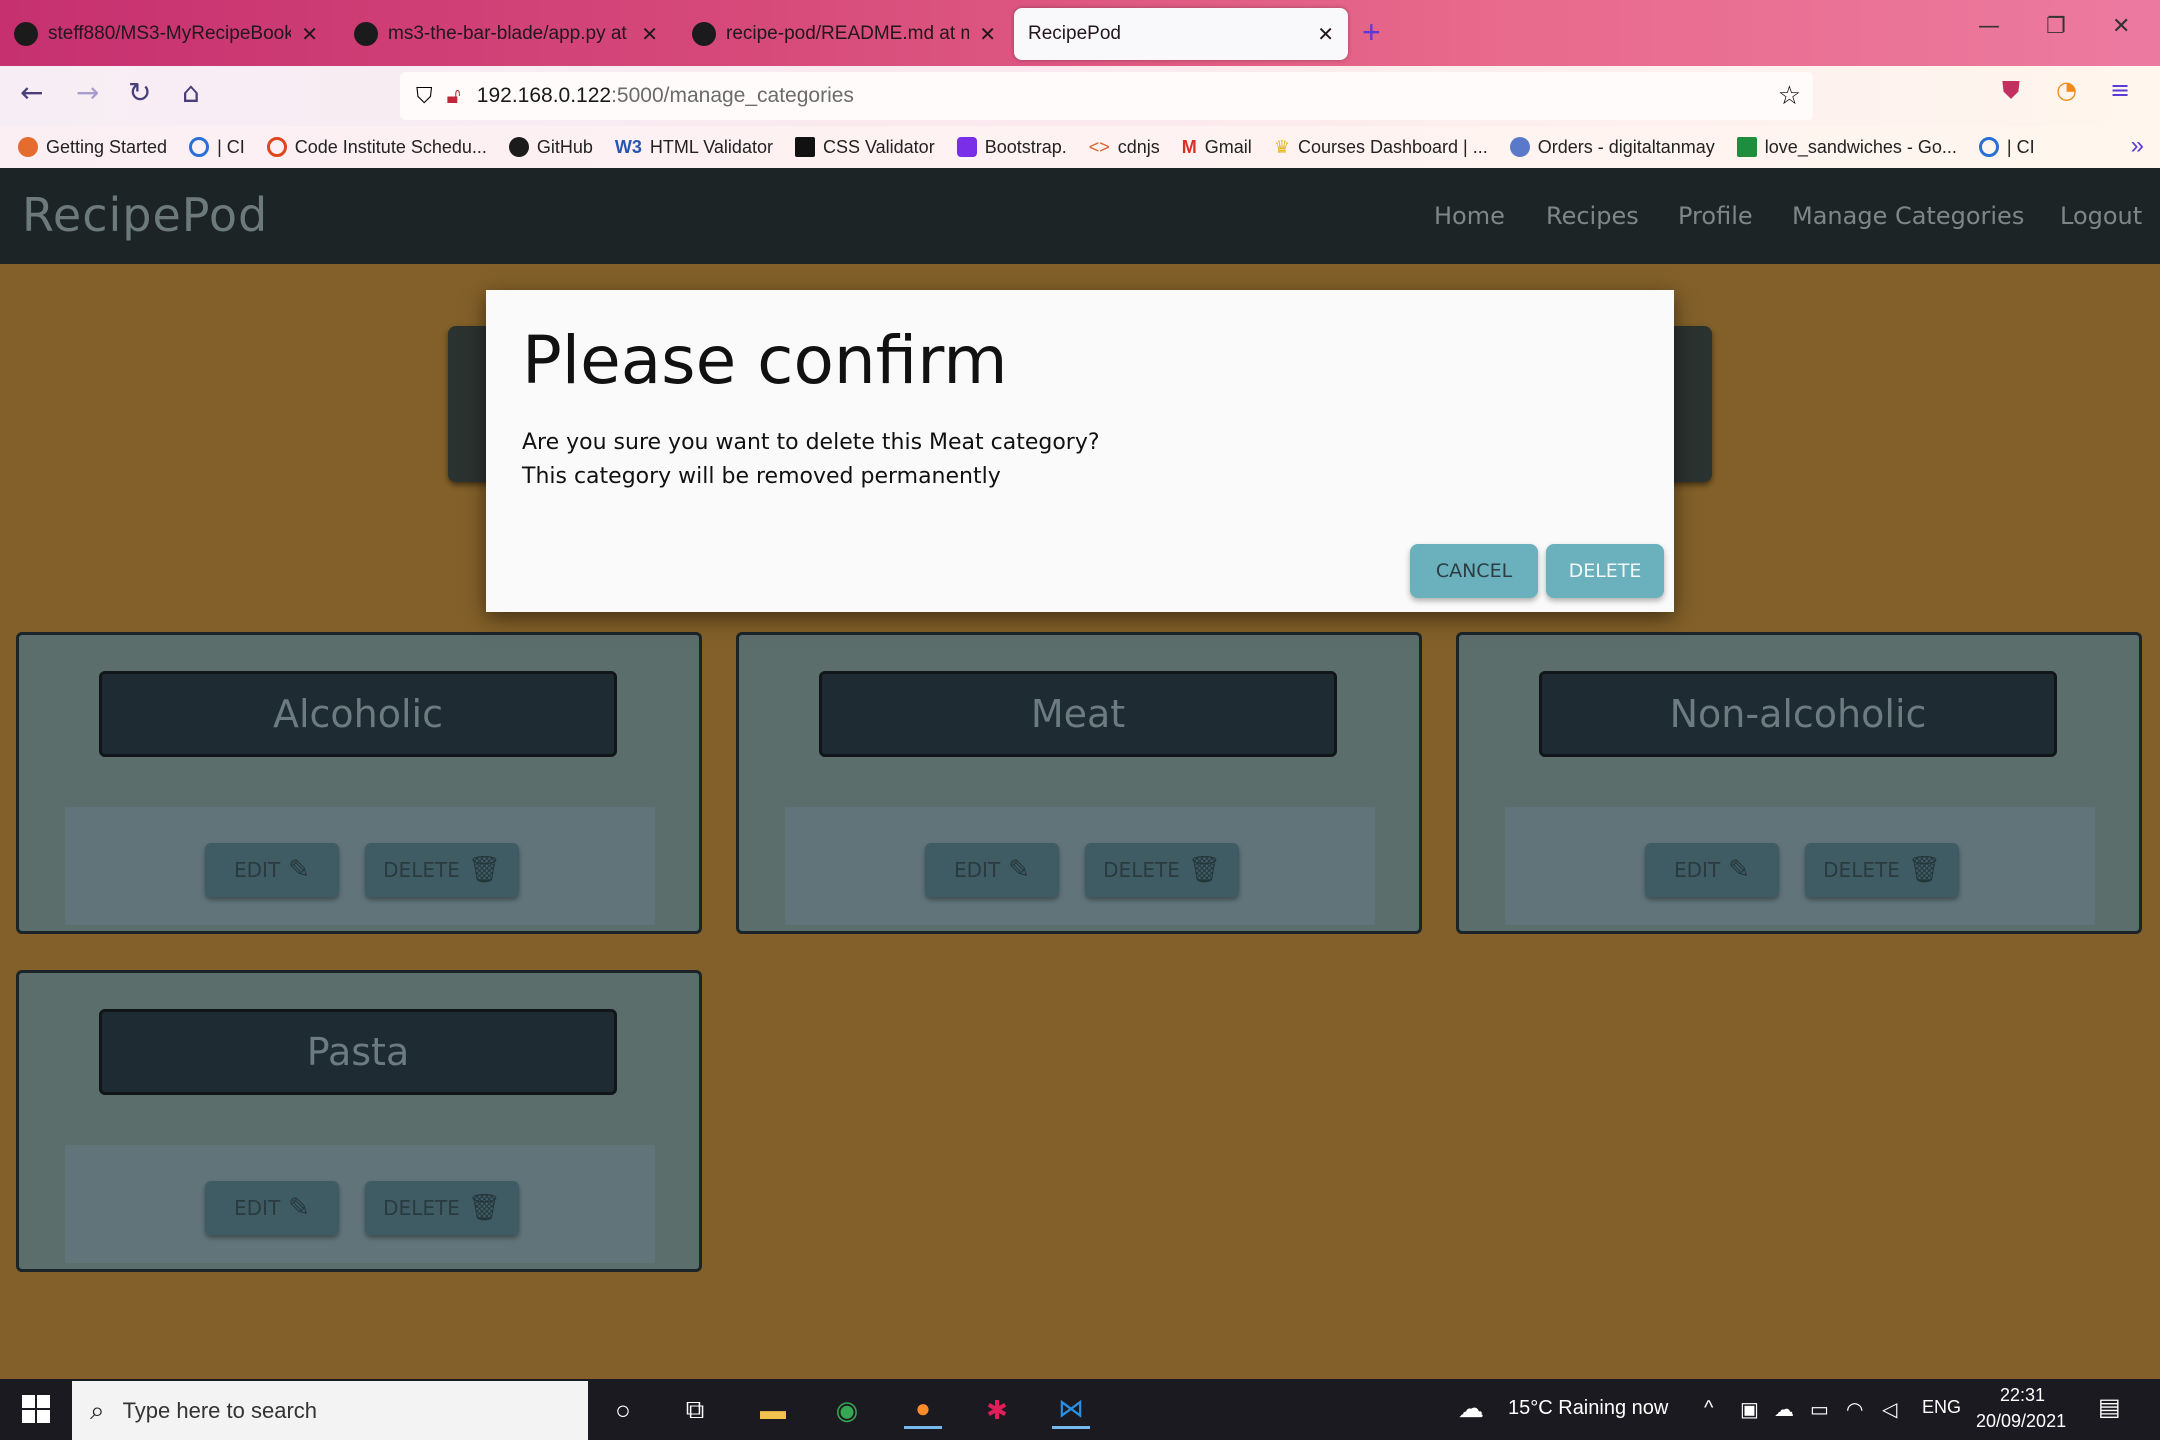  I want to click on weather-text: 15°C Raining now, so click(1588, 1408).